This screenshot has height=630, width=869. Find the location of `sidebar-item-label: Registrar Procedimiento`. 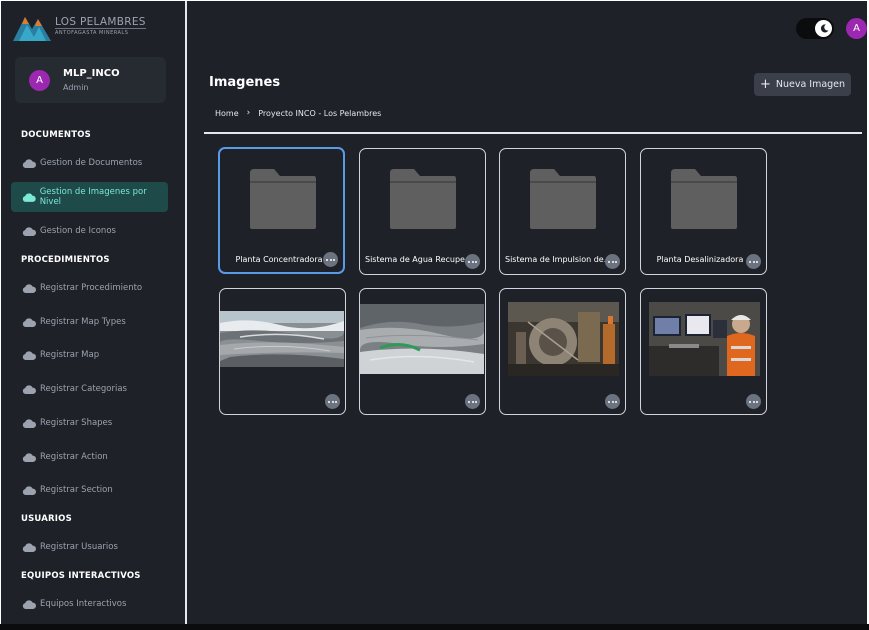

sidebar-item-label: Registrar Procedimiento is located at coordinates (91, 288).